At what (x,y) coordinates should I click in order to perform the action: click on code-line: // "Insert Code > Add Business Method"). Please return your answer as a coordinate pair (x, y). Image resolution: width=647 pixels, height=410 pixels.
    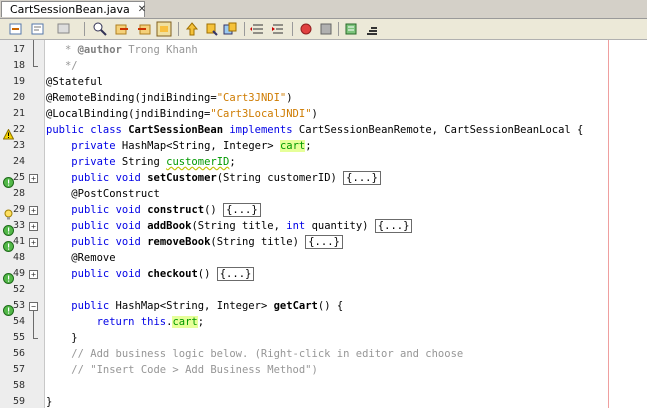
    Looking at the image, I should click on (182, 370).